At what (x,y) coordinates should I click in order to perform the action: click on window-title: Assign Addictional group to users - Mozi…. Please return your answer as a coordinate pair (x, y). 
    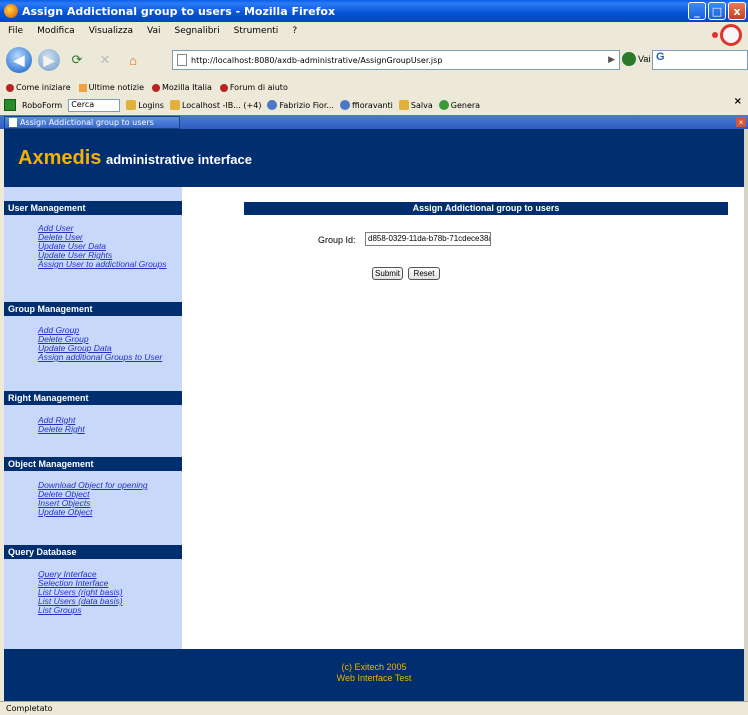
    Looking at the image, I should click on (179, 11).